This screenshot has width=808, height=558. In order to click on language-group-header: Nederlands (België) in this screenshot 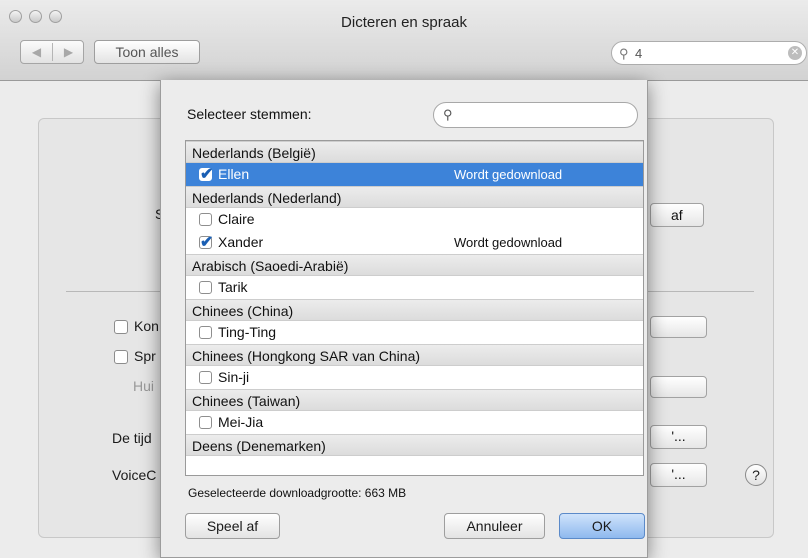, I will do `click(414, 152)`.